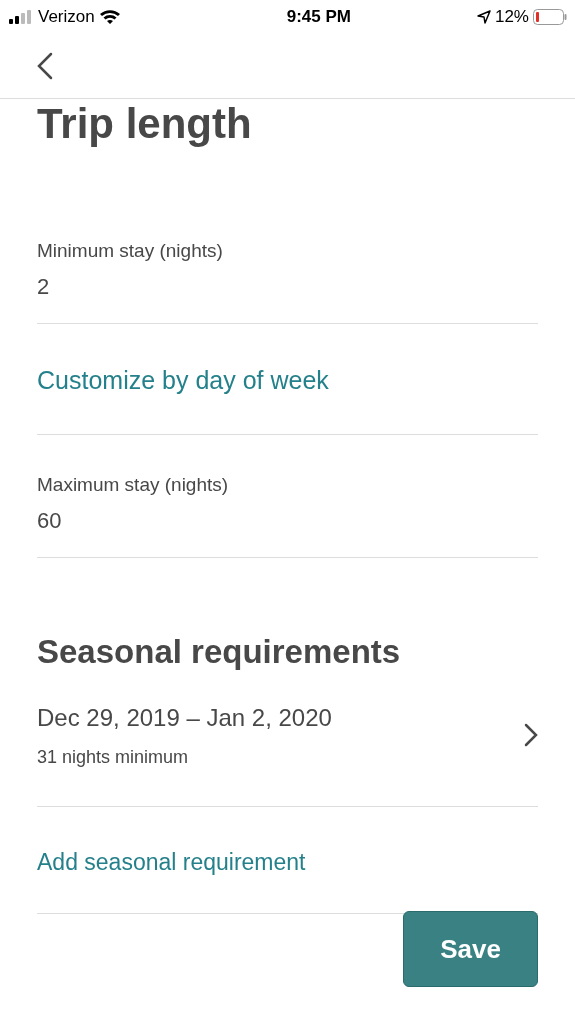 This screenshot has height=1024, width=575. What do you see at coordinates (470, 949) in the screenshot?
I see `save-button: Save` at bounding box center [470, 949].